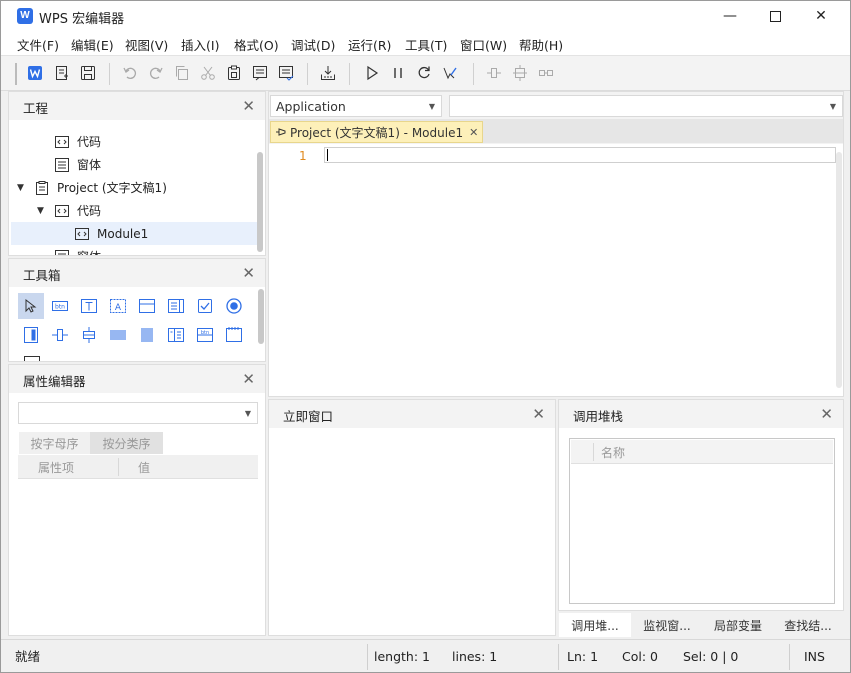 This screenshot has height=673, width=851. I want to click on status-insert-mode: INS, so click(814, 656).